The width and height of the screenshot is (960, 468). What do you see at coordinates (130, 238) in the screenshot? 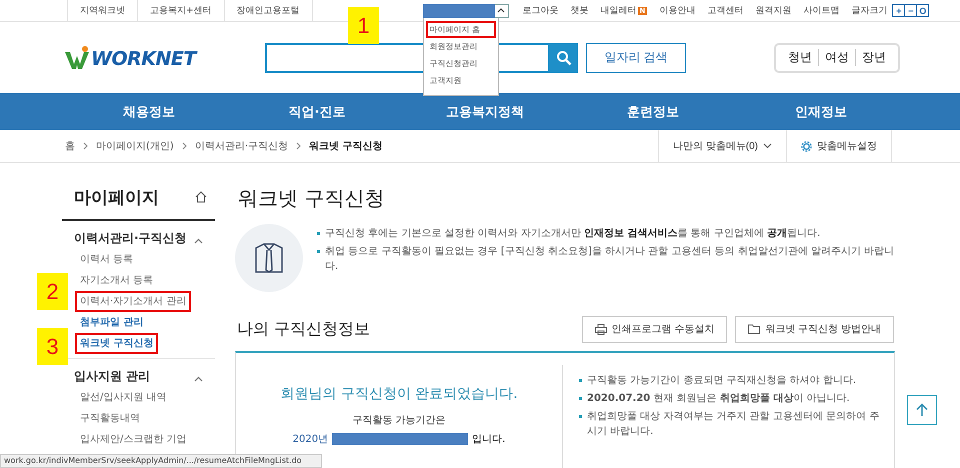
I see `sidebar-section-title: 이력서관리·구직신청` at bounding box center [130, 238].